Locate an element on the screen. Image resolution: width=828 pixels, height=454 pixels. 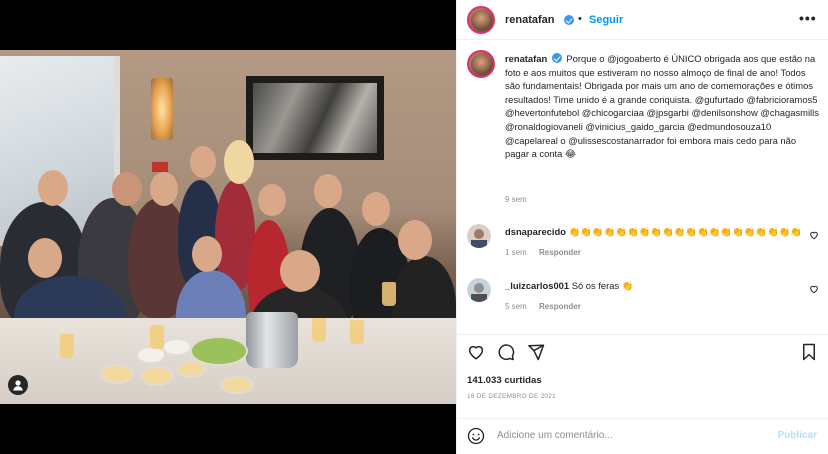
heart-icon is located at coordinates (476, 352).